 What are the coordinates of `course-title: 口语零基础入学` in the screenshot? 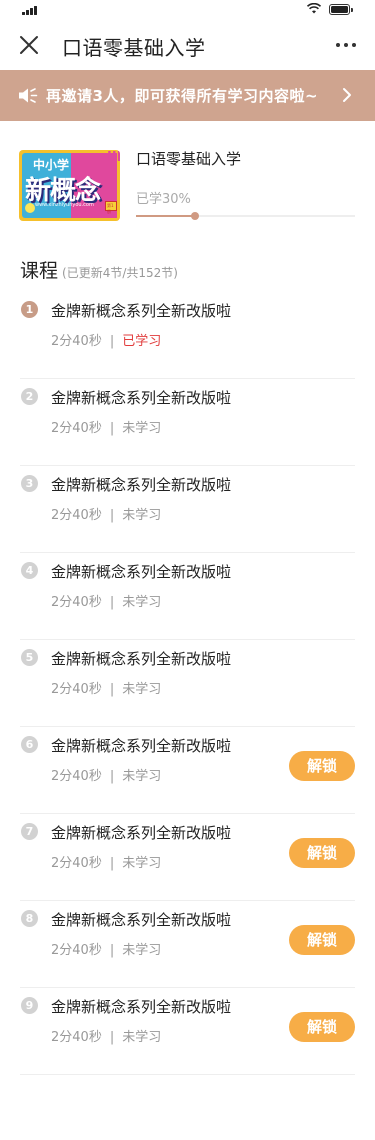 It's located at (189, 159).